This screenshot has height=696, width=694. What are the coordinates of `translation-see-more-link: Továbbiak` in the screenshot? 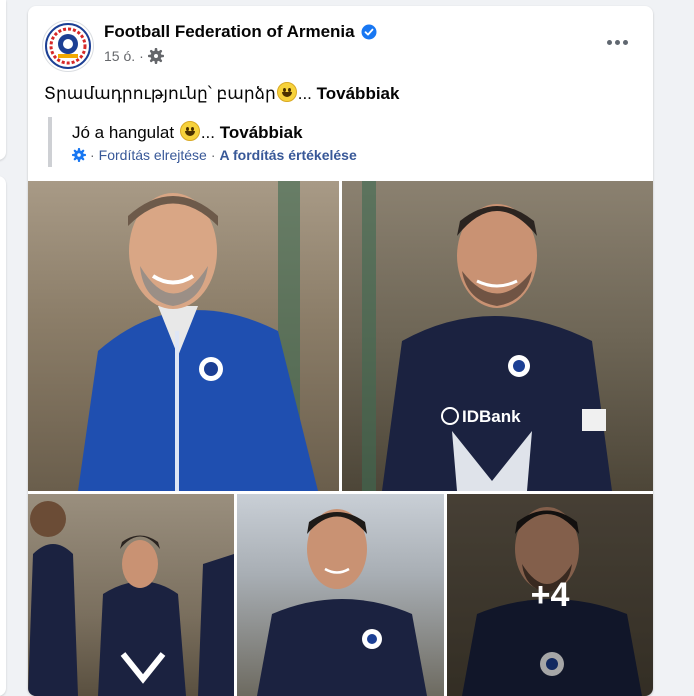 It's located at (261, 132).